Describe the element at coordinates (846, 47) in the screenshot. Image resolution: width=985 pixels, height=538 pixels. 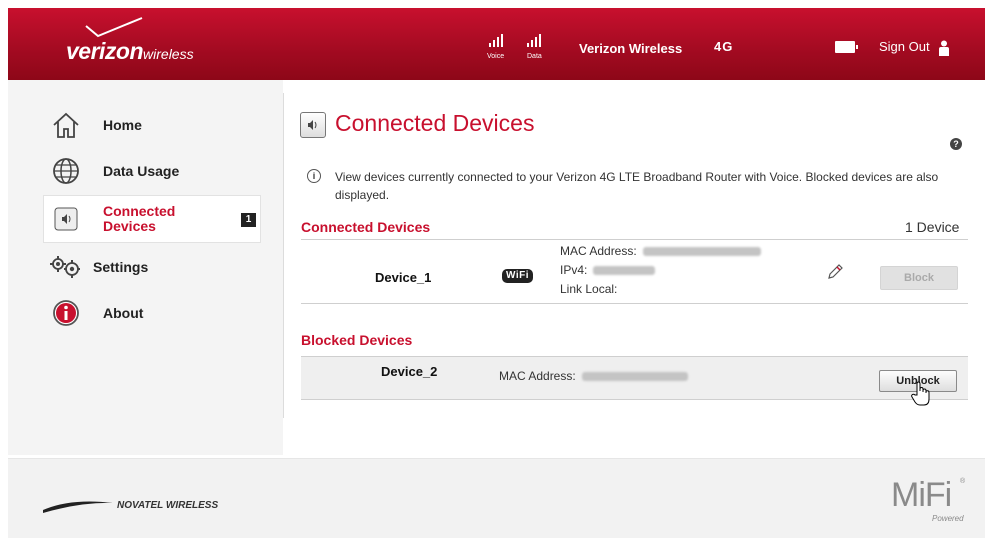
I see `battery-icon` at that location.